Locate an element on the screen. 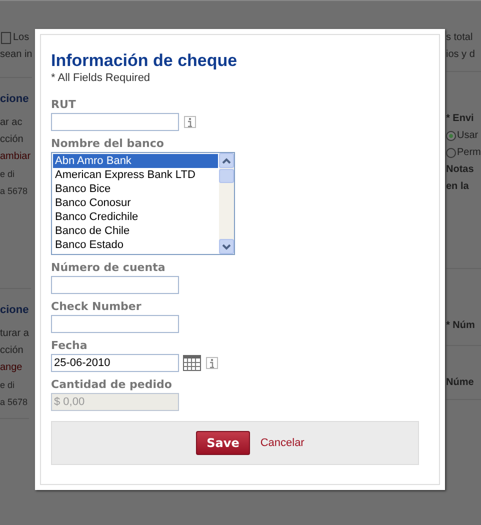 This screenshot has width=481, height=525. radio-label: Usar is located at coordinates (467, 136).